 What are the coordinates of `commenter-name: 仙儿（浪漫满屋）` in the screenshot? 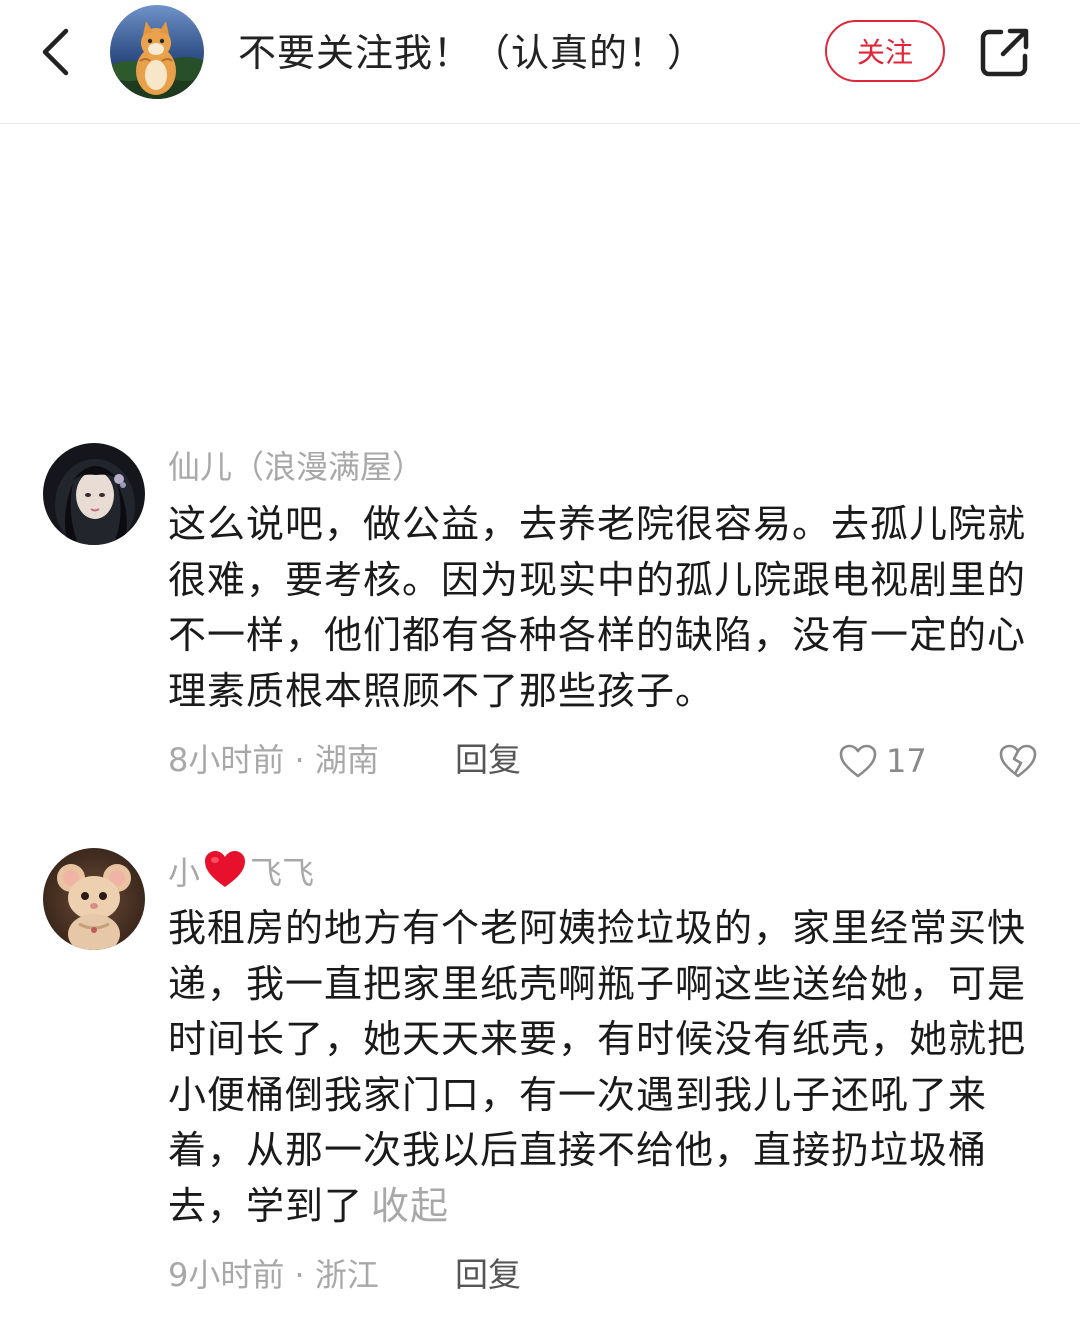 It's located at (296, 467).